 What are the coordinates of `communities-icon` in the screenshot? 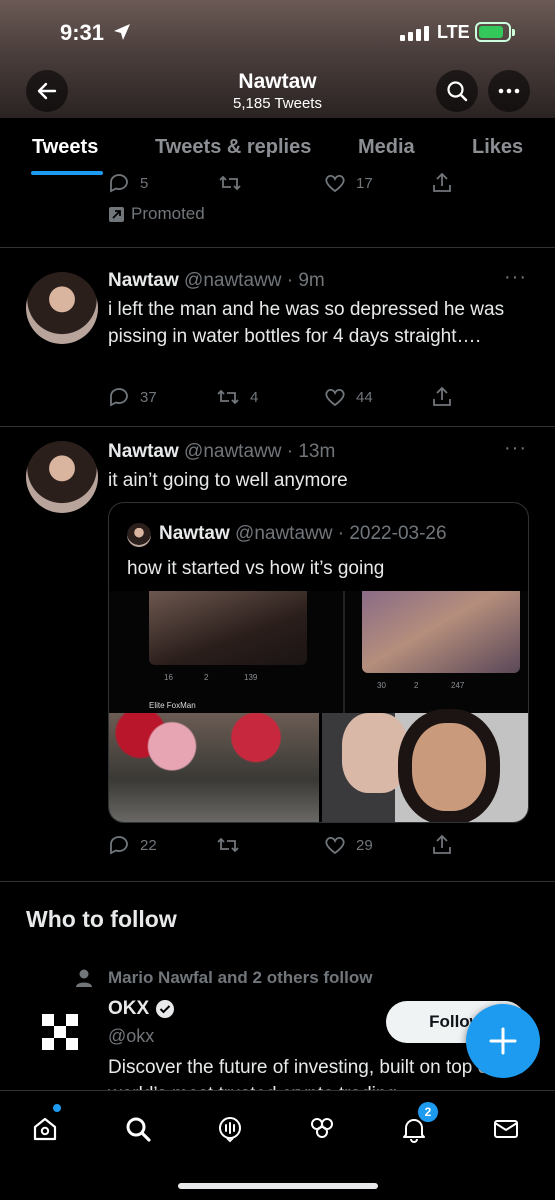 It's located at (322, 1128).